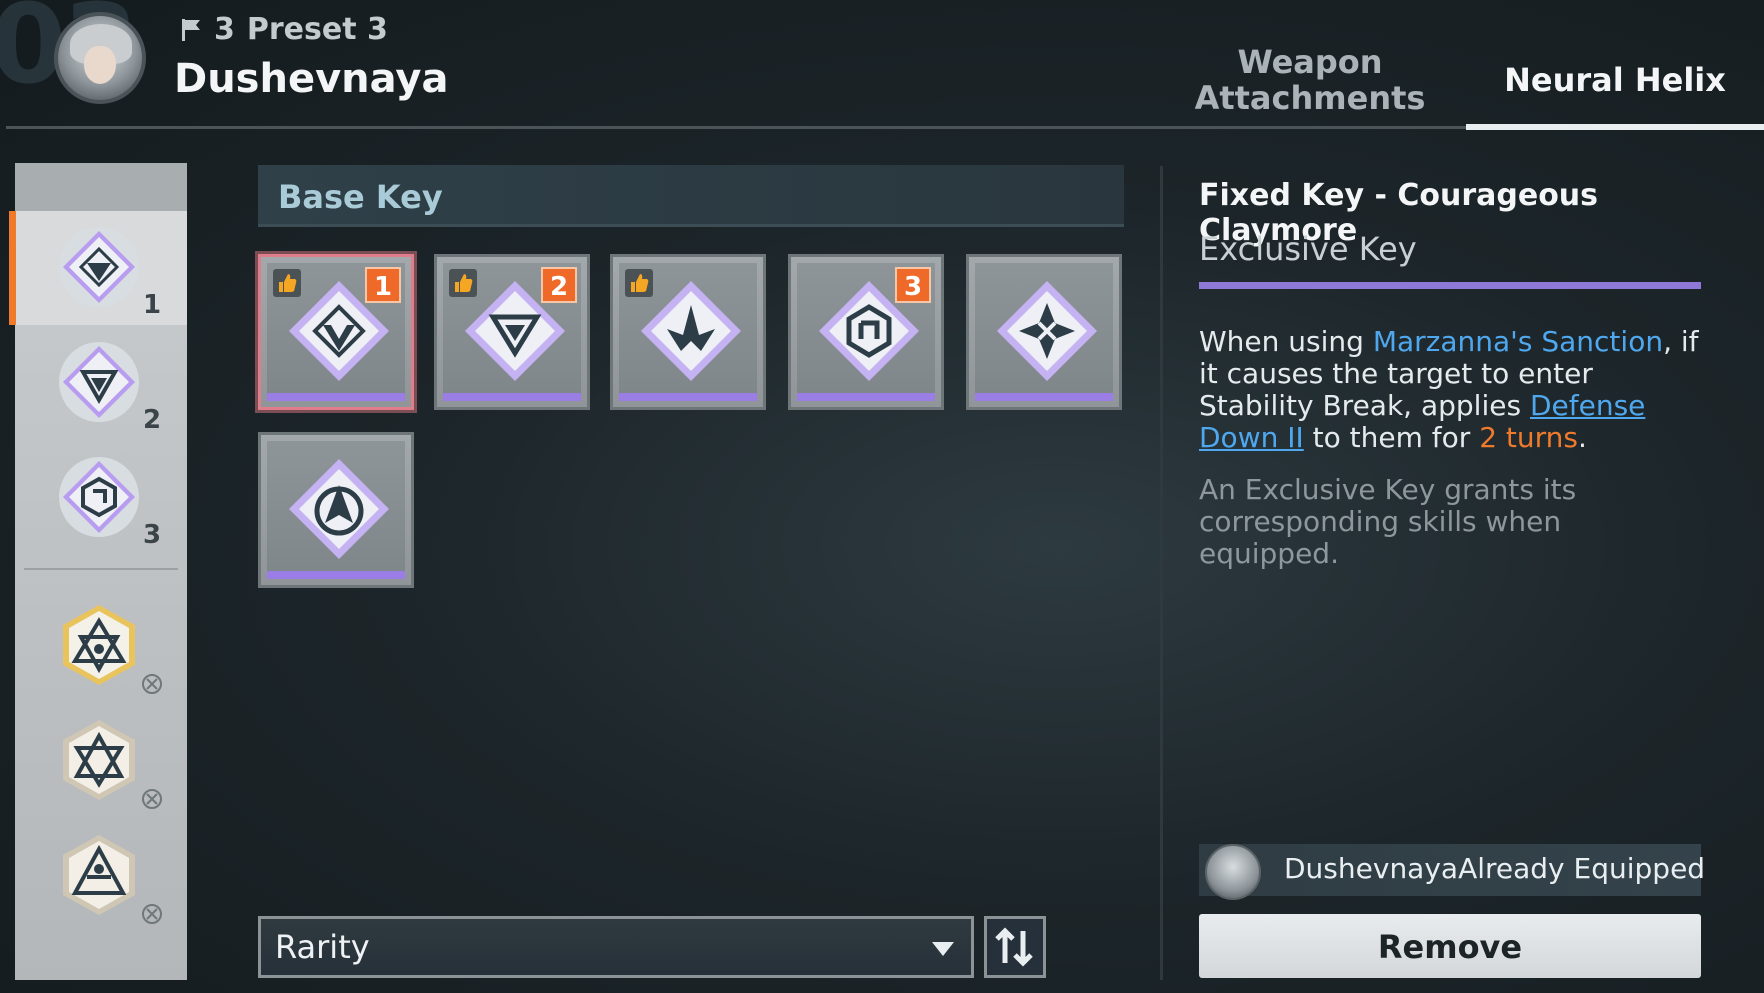 Image resolution: width=1764 pixels, height=993 pixels. I want to click on preset-label: 3 Preset 3, so click(284, 29).